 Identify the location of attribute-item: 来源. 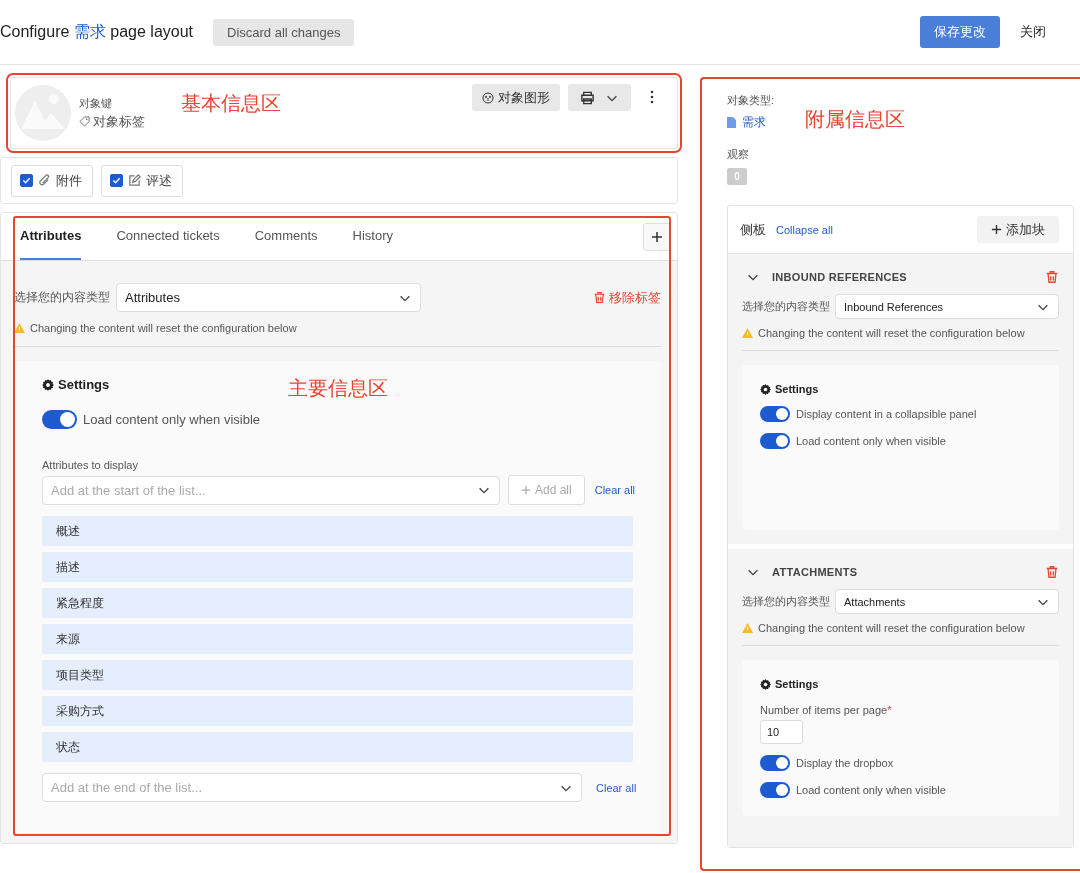
(337, 639).